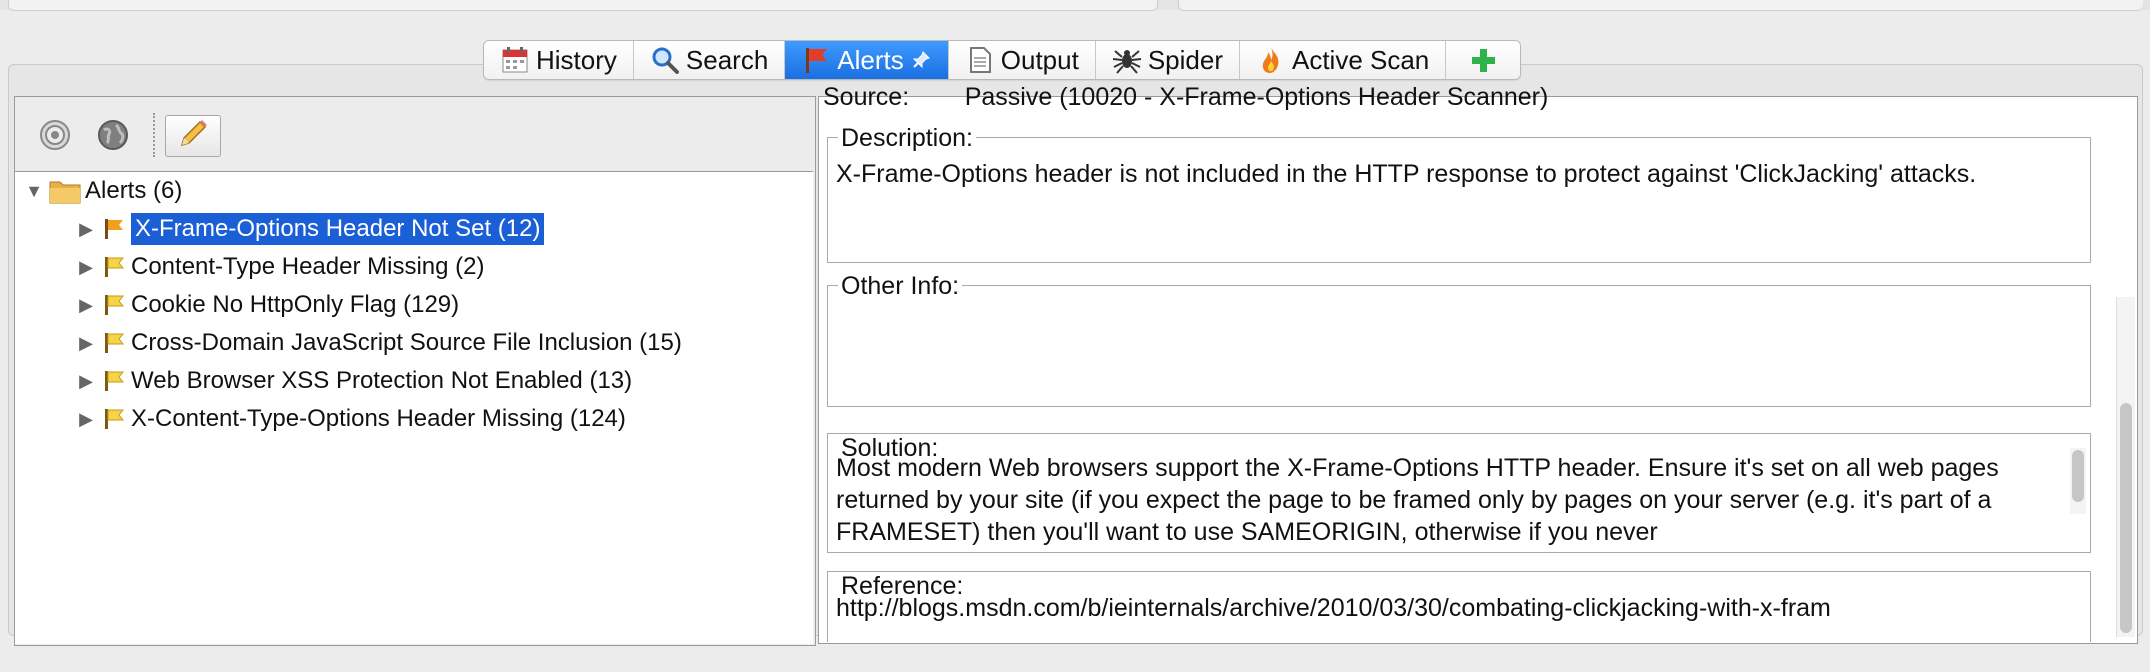 The height and width of the screenshot is (672, 2150). I want to click on details-scroll-thumb, so click(2126, 518).